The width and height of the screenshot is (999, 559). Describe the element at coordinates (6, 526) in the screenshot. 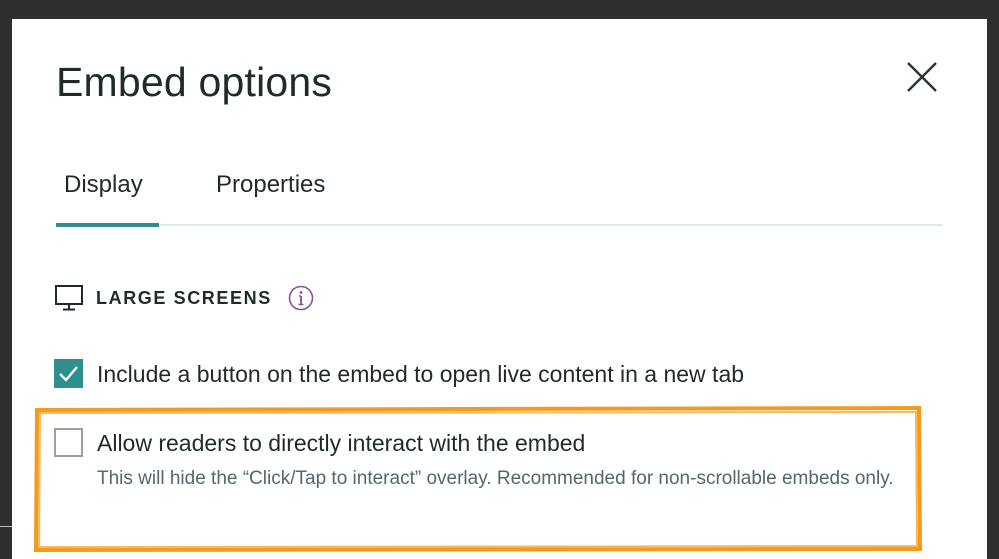

I see `background-edge` at that location.